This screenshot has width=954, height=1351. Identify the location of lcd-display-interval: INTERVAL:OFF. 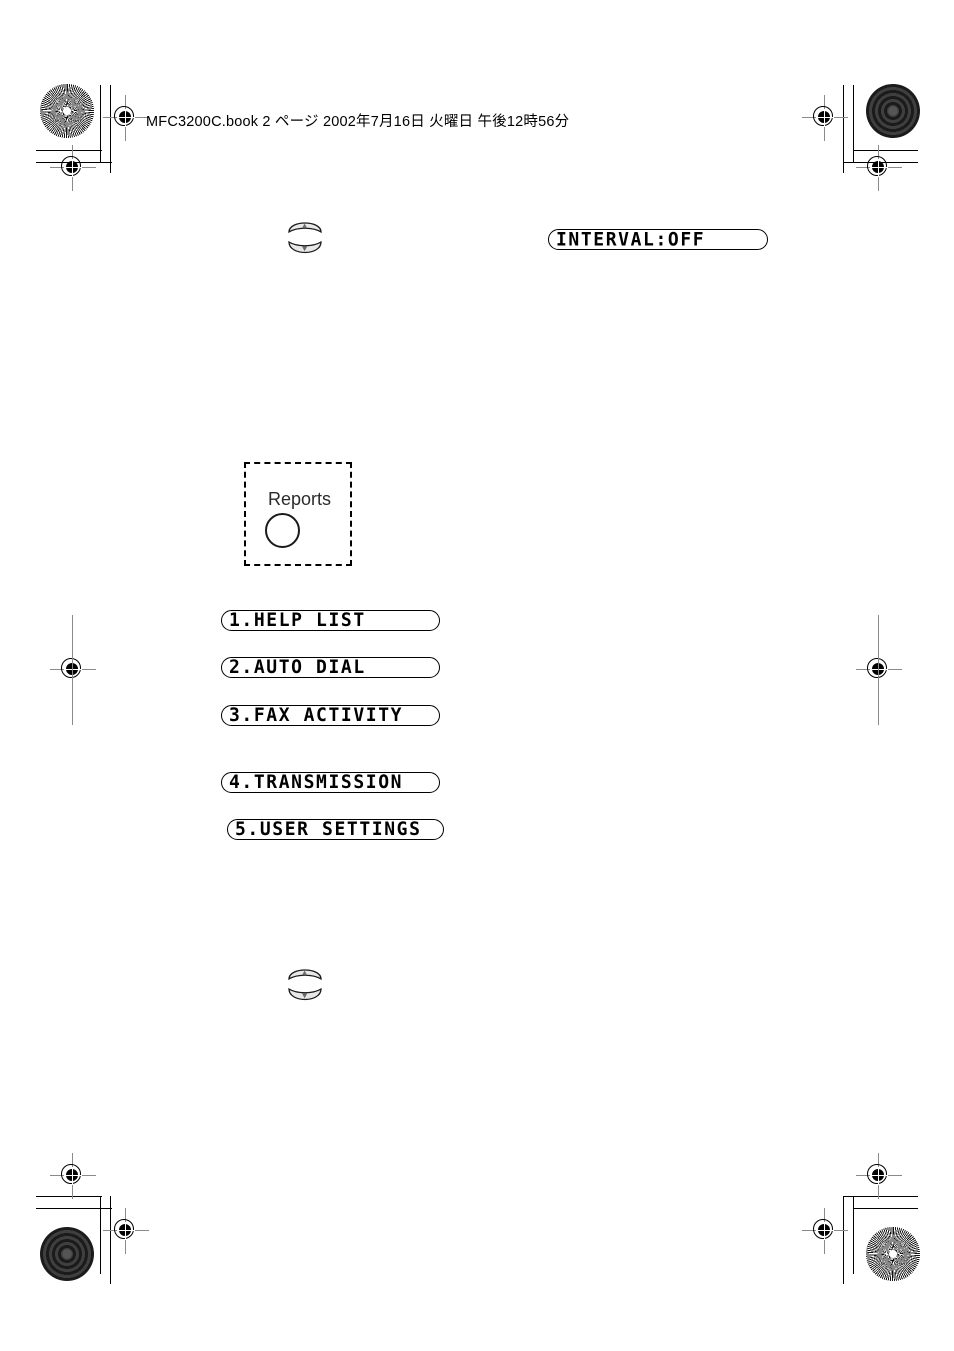
(658, 239).